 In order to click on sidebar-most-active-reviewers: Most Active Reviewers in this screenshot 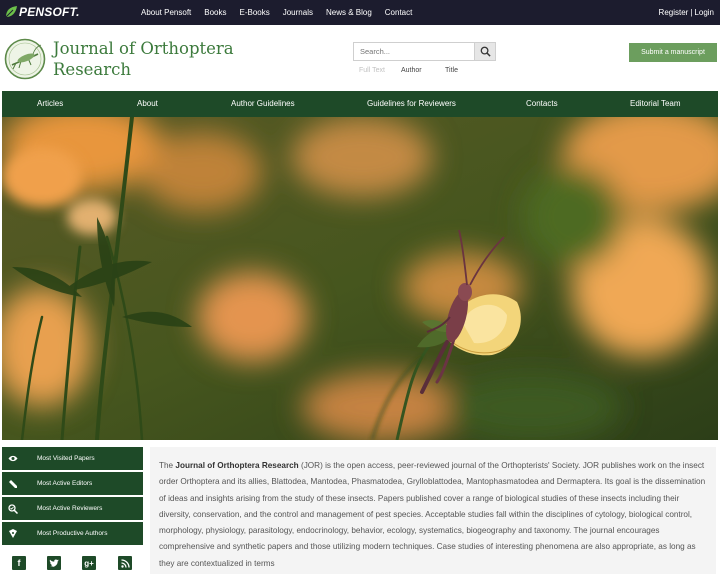, I will do `click(72, 508)`.